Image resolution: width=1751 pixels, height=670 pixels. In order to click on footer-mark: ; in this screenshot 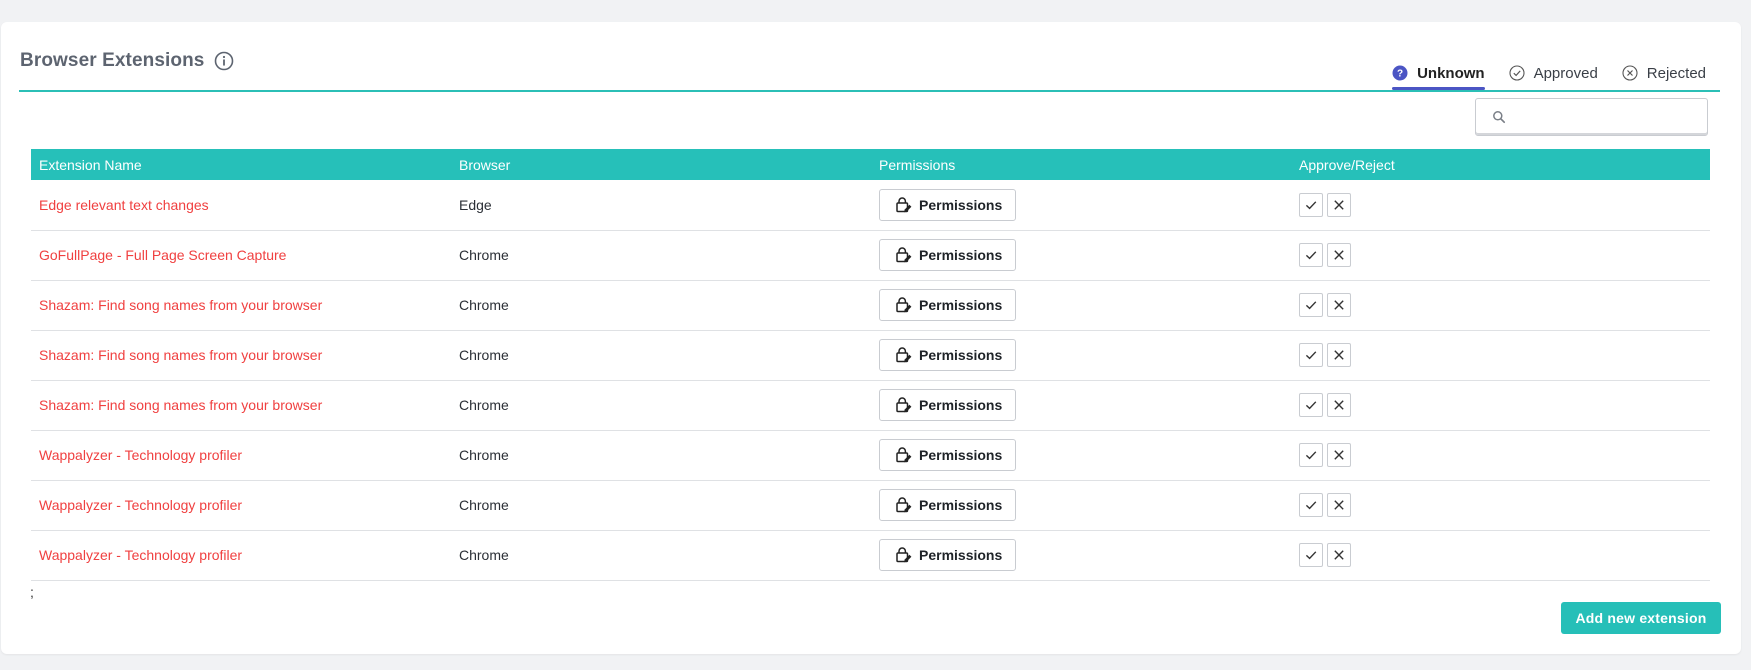, I will do `click(32, 592)`.